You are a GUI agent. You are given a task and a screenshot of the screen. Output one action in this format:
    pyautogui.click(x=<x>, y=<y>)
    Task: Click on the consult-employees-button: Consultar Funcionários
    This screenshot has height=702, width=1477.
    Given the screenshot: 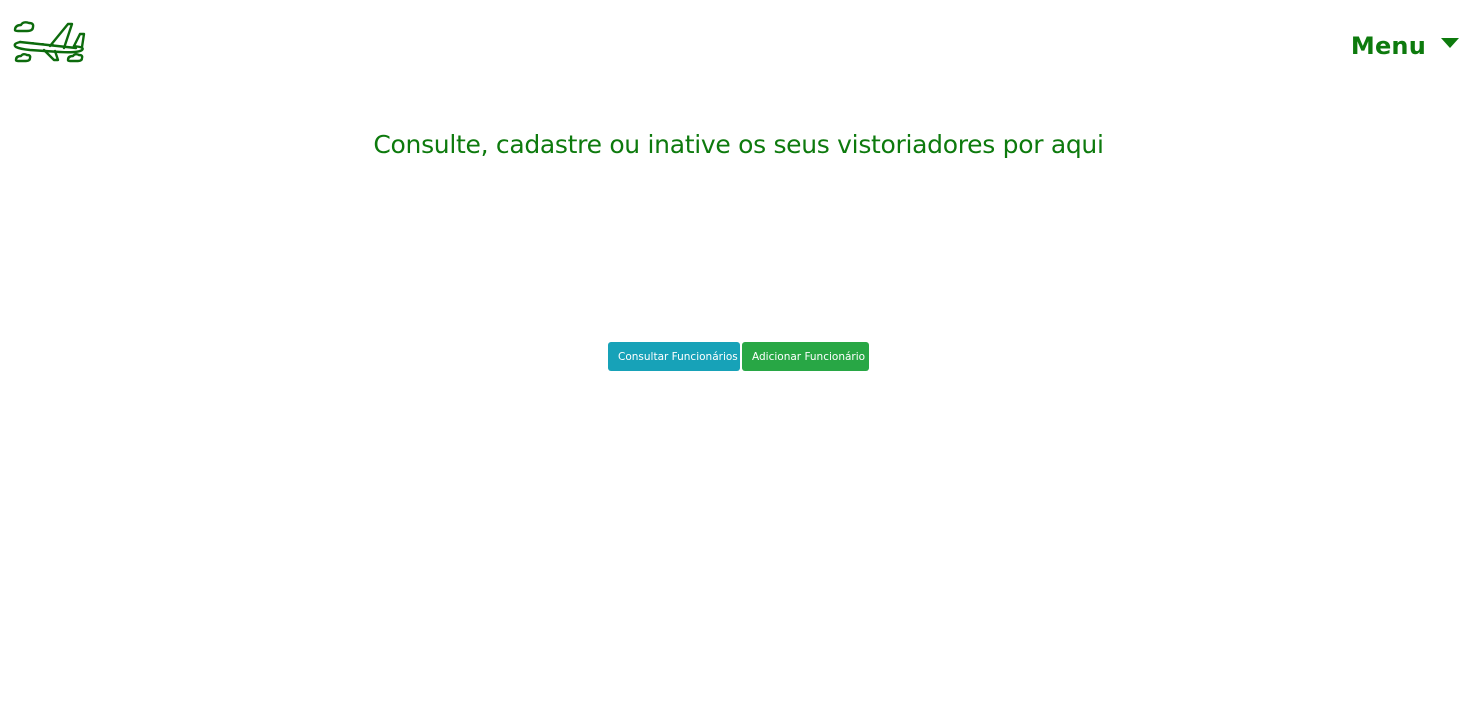 What is the action you would take?
    pyautogui.click(x=674, y=356)
    